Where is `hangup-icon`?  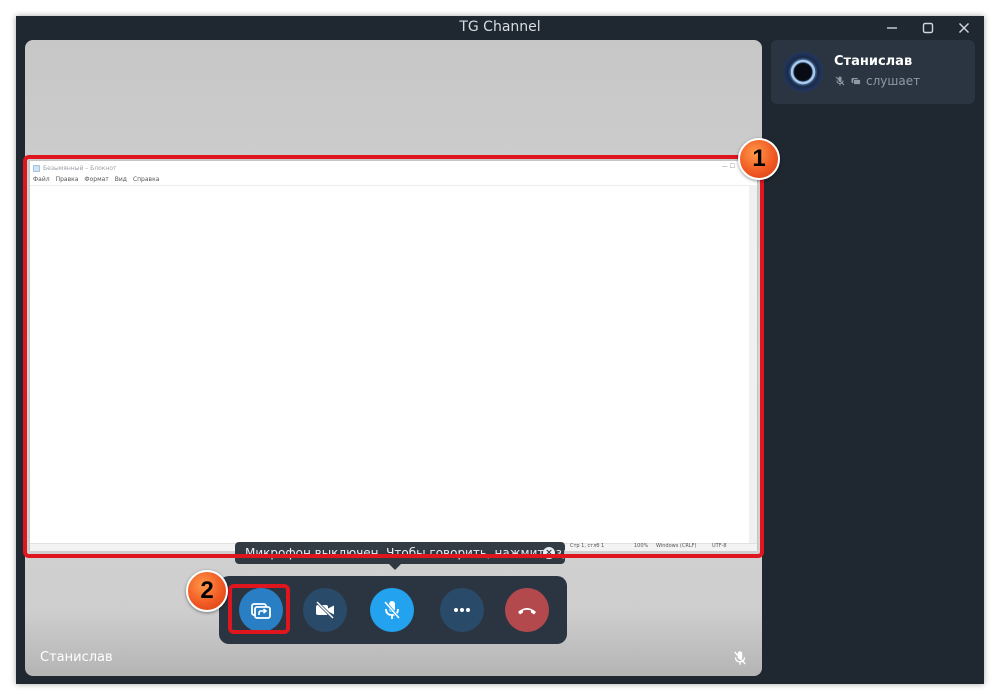 hangup-icon is located at coordinates (527, 611).